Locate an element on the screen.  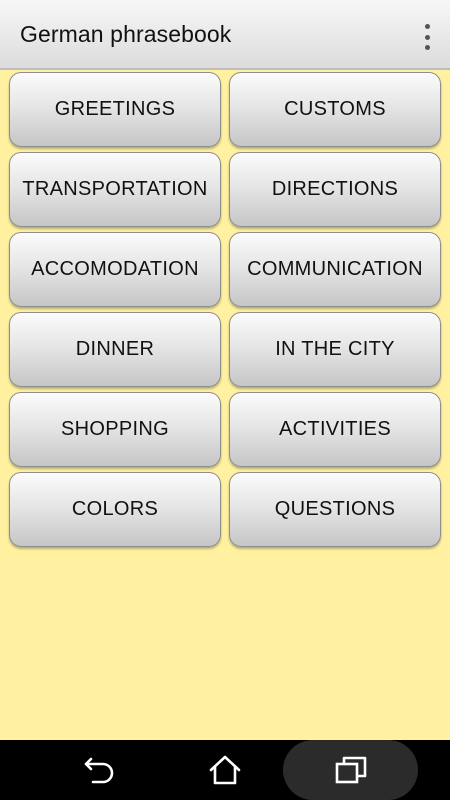
more-vert-icon is located at coordinates (427, 37).